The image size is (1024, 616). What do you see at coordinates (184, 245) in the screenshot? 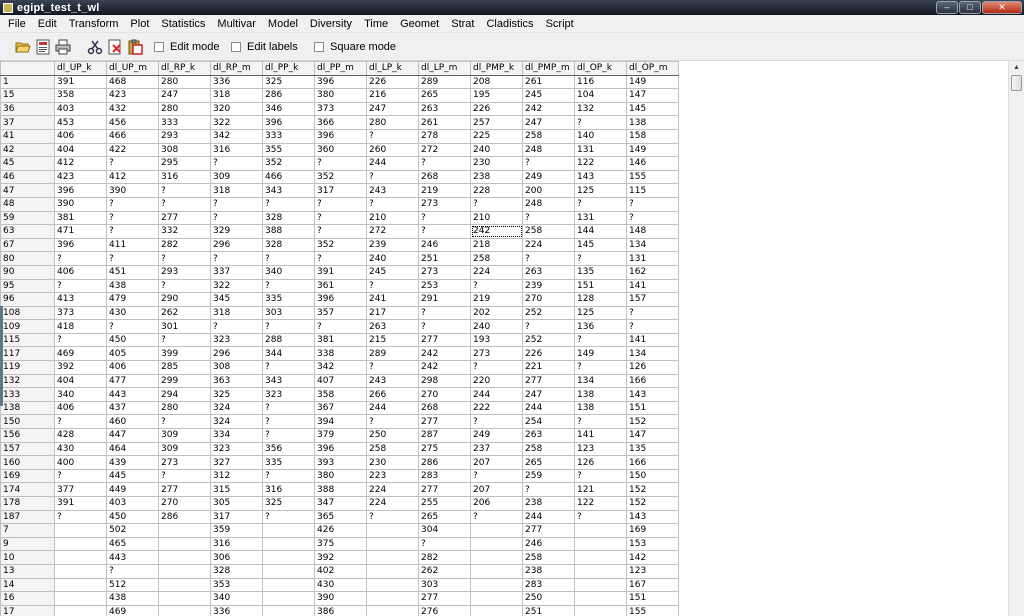
I see `table-cell: 282` at bounding box center [184, 245].